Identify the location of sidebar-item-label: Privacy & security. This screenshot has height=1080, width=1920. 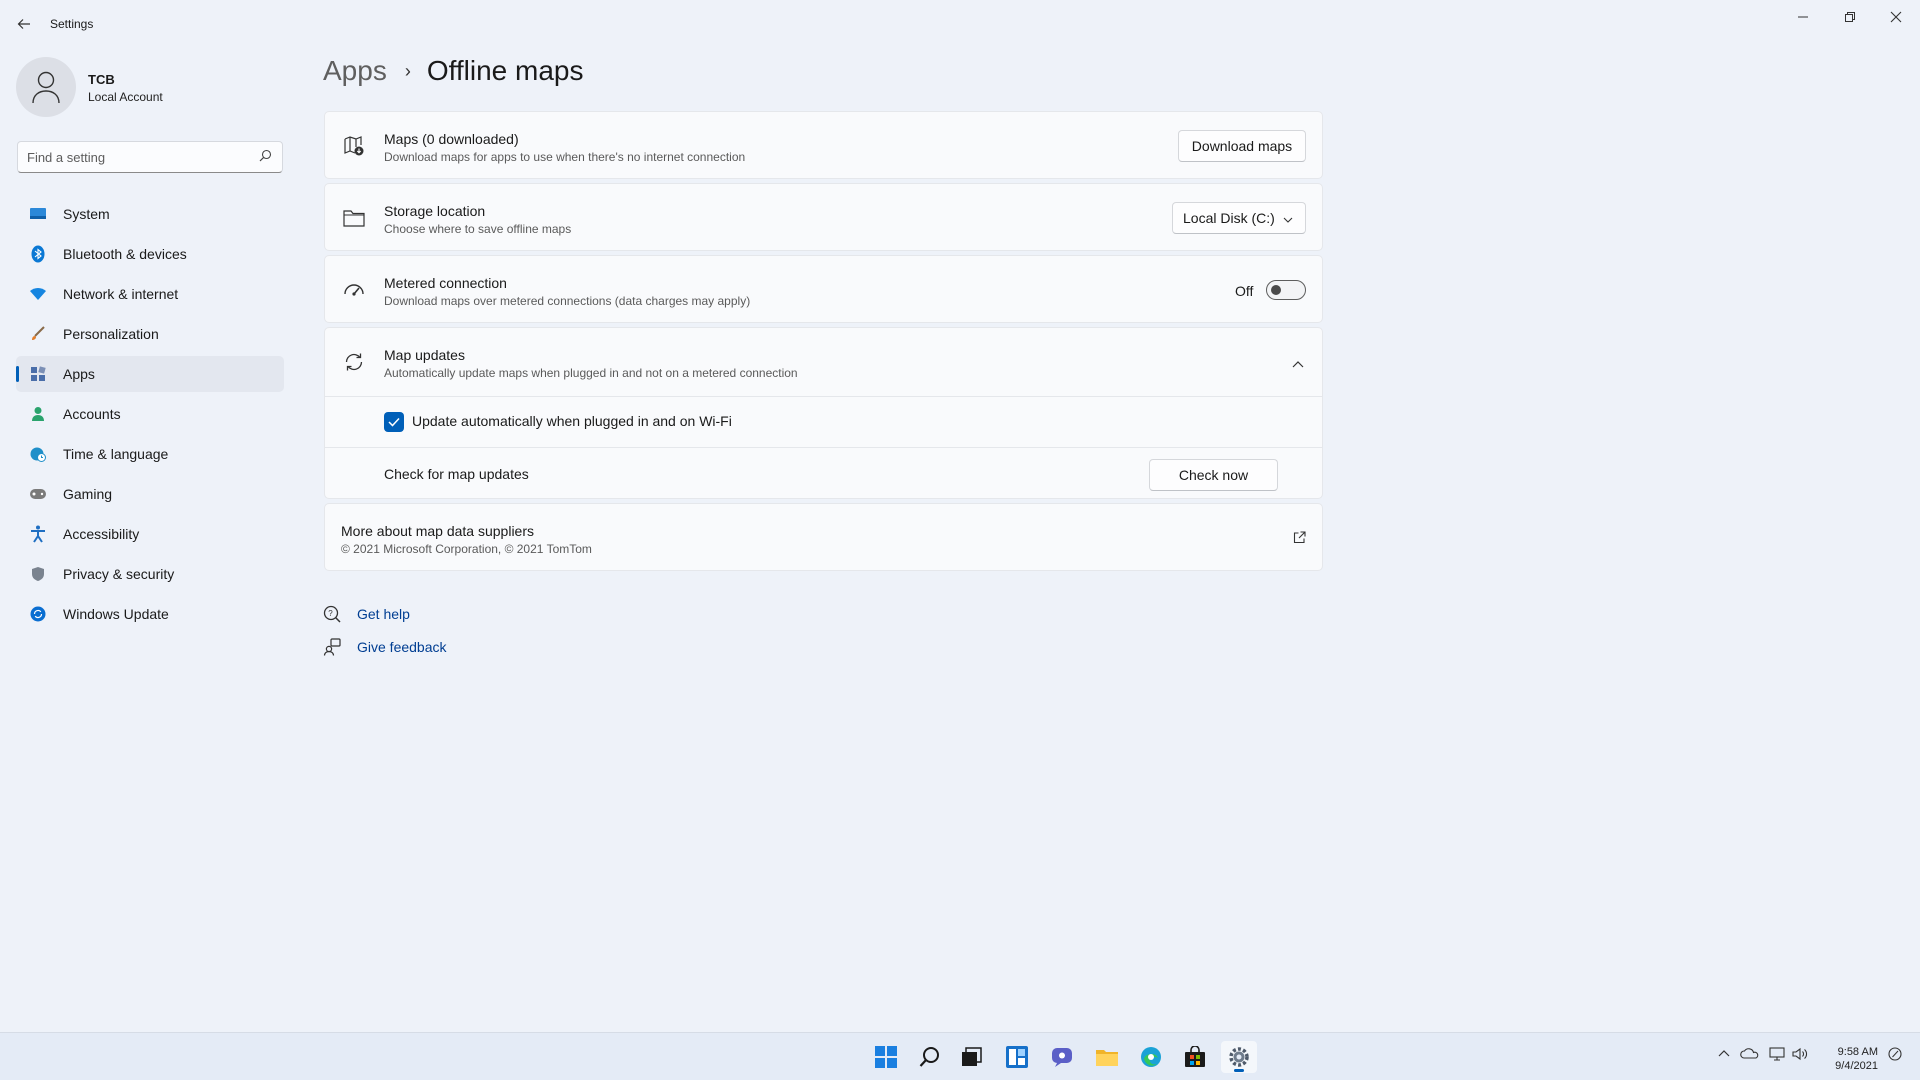
(119, 574).